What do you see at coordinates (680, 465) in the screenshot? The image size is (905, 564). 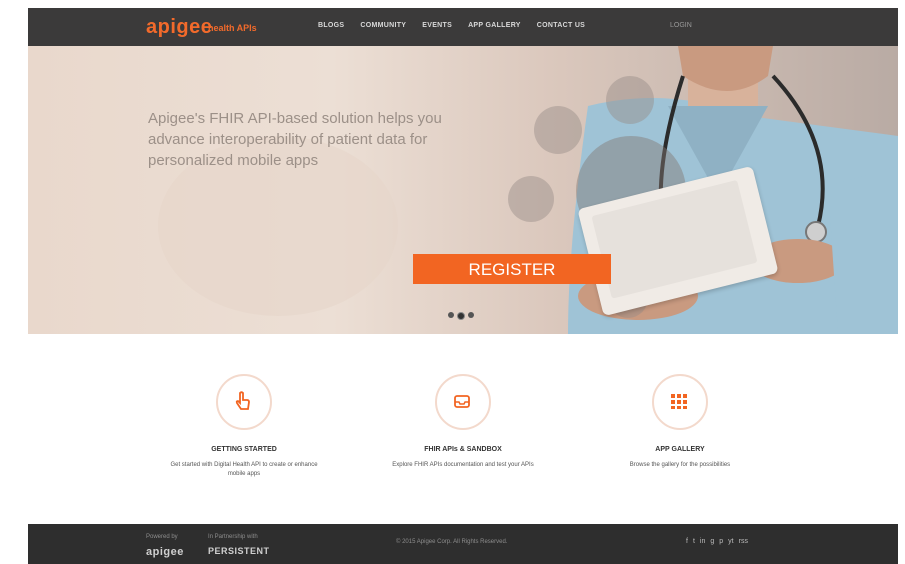 I see `feature-description: Browse the gallery for the possibilities` at bounding box center [680, 465].